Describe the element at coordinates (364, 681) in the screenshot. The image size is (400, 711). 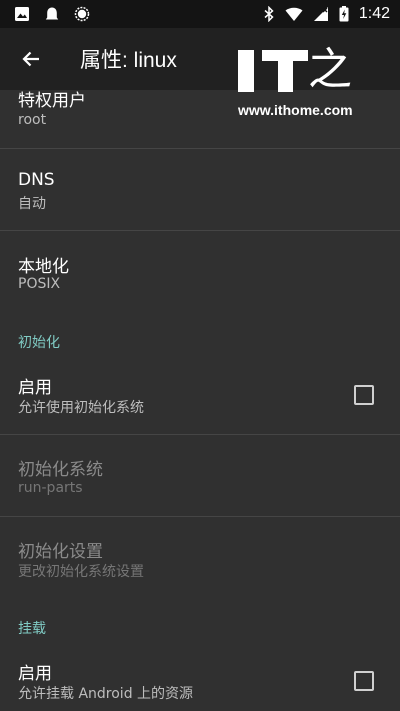
I see `mount-enable-checkbox` at that location.